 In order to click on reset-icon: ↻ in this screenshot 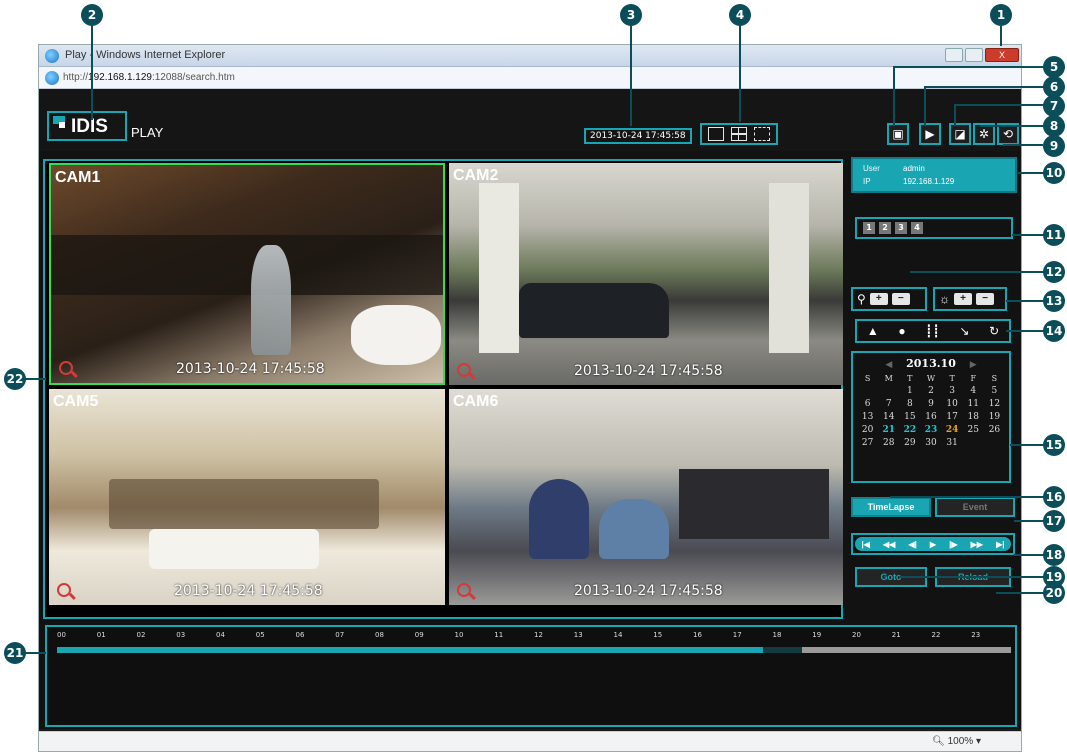, I will do `click(994, 331)`.